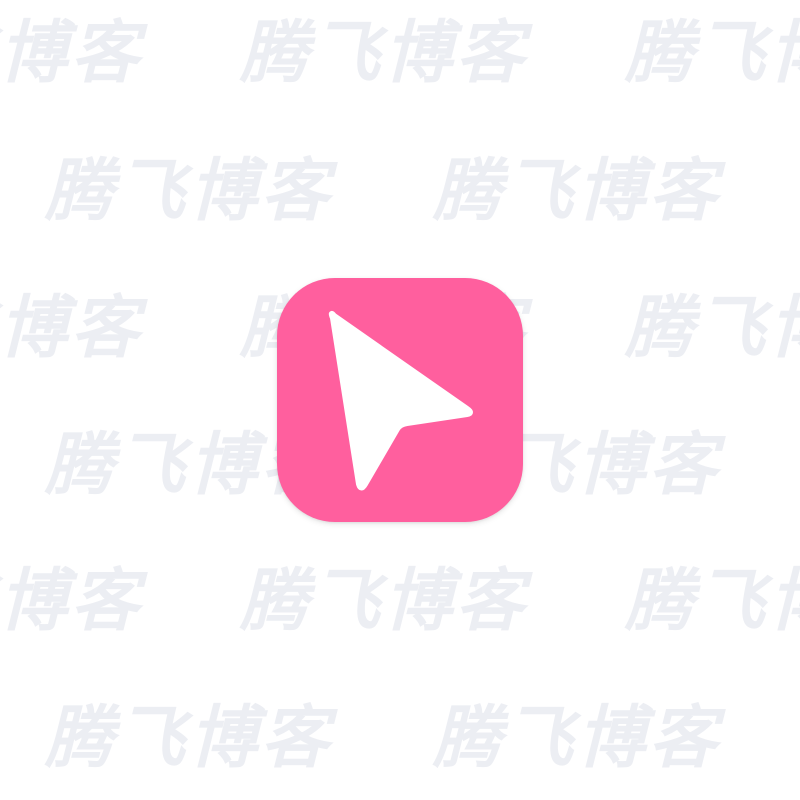 The width and height of the screenshot is (800, 800). I want to click on app-icon, so click(400, 400).